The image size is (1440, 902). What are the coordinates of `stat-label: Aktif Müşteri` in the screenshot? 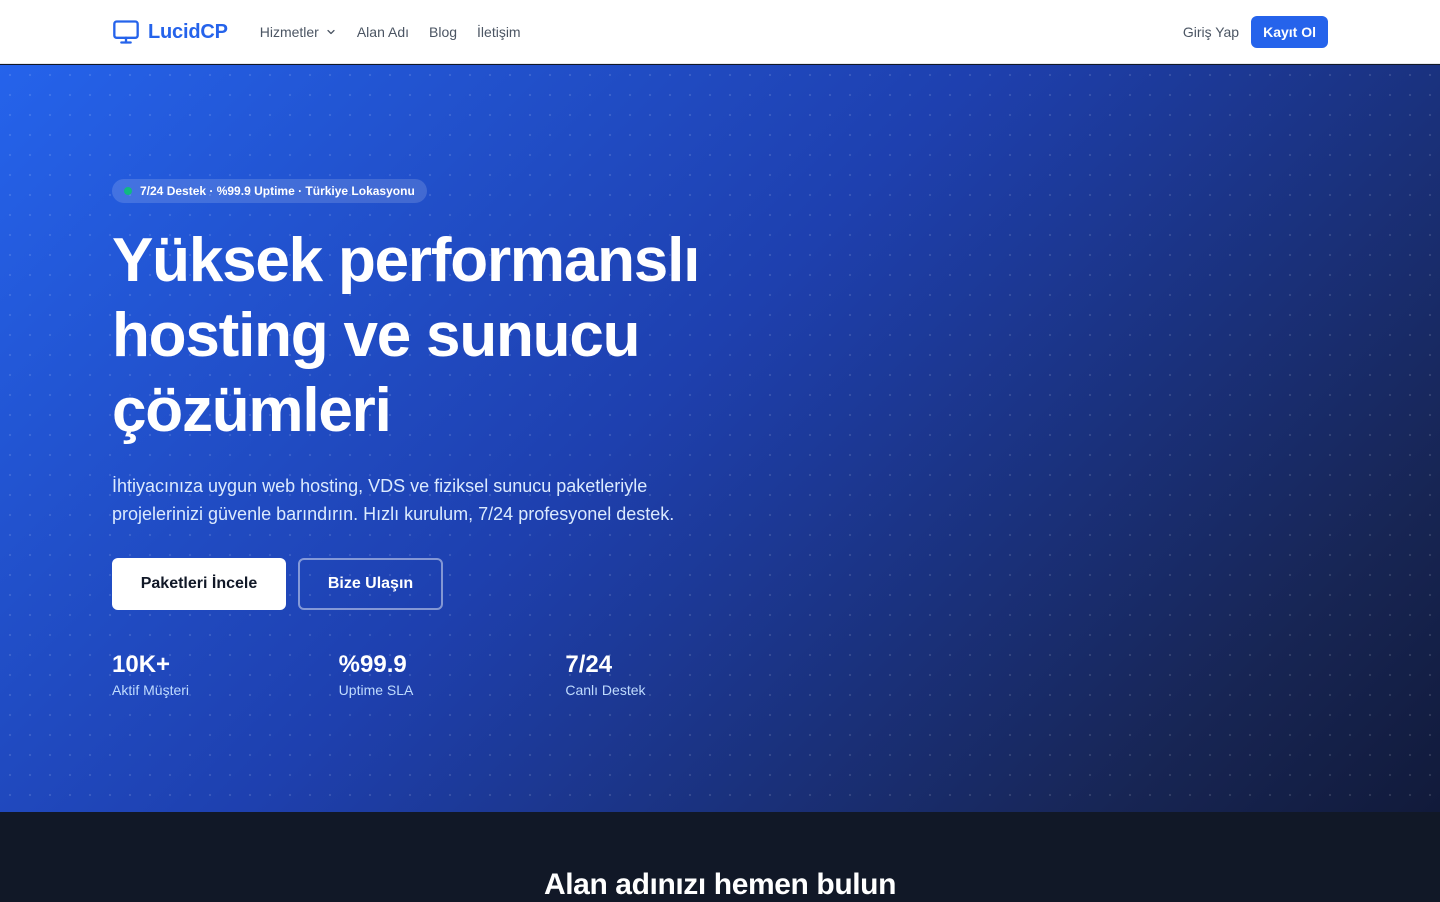 It's located at (151, 690).